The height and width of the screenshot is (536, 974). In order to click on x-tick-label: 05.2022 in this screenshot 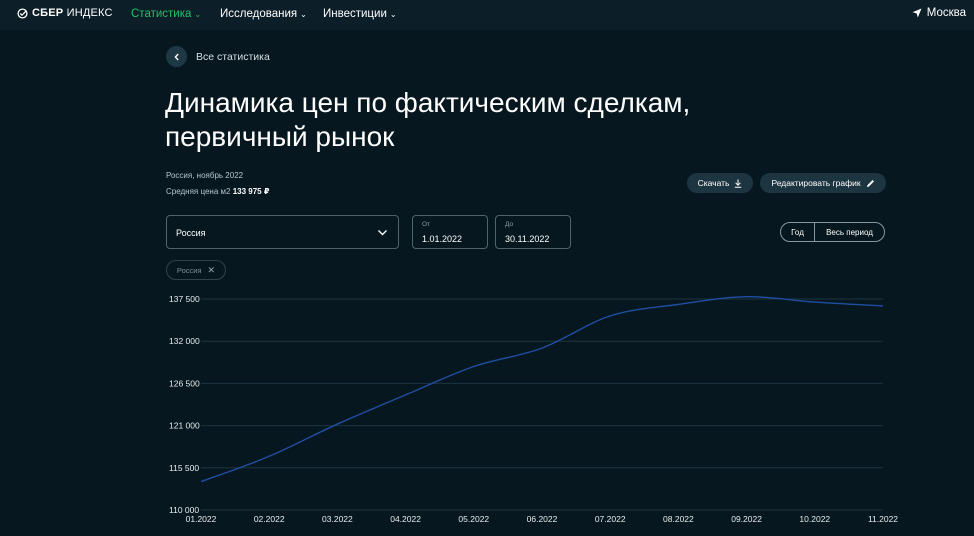, I will do `click(473, 519)`.